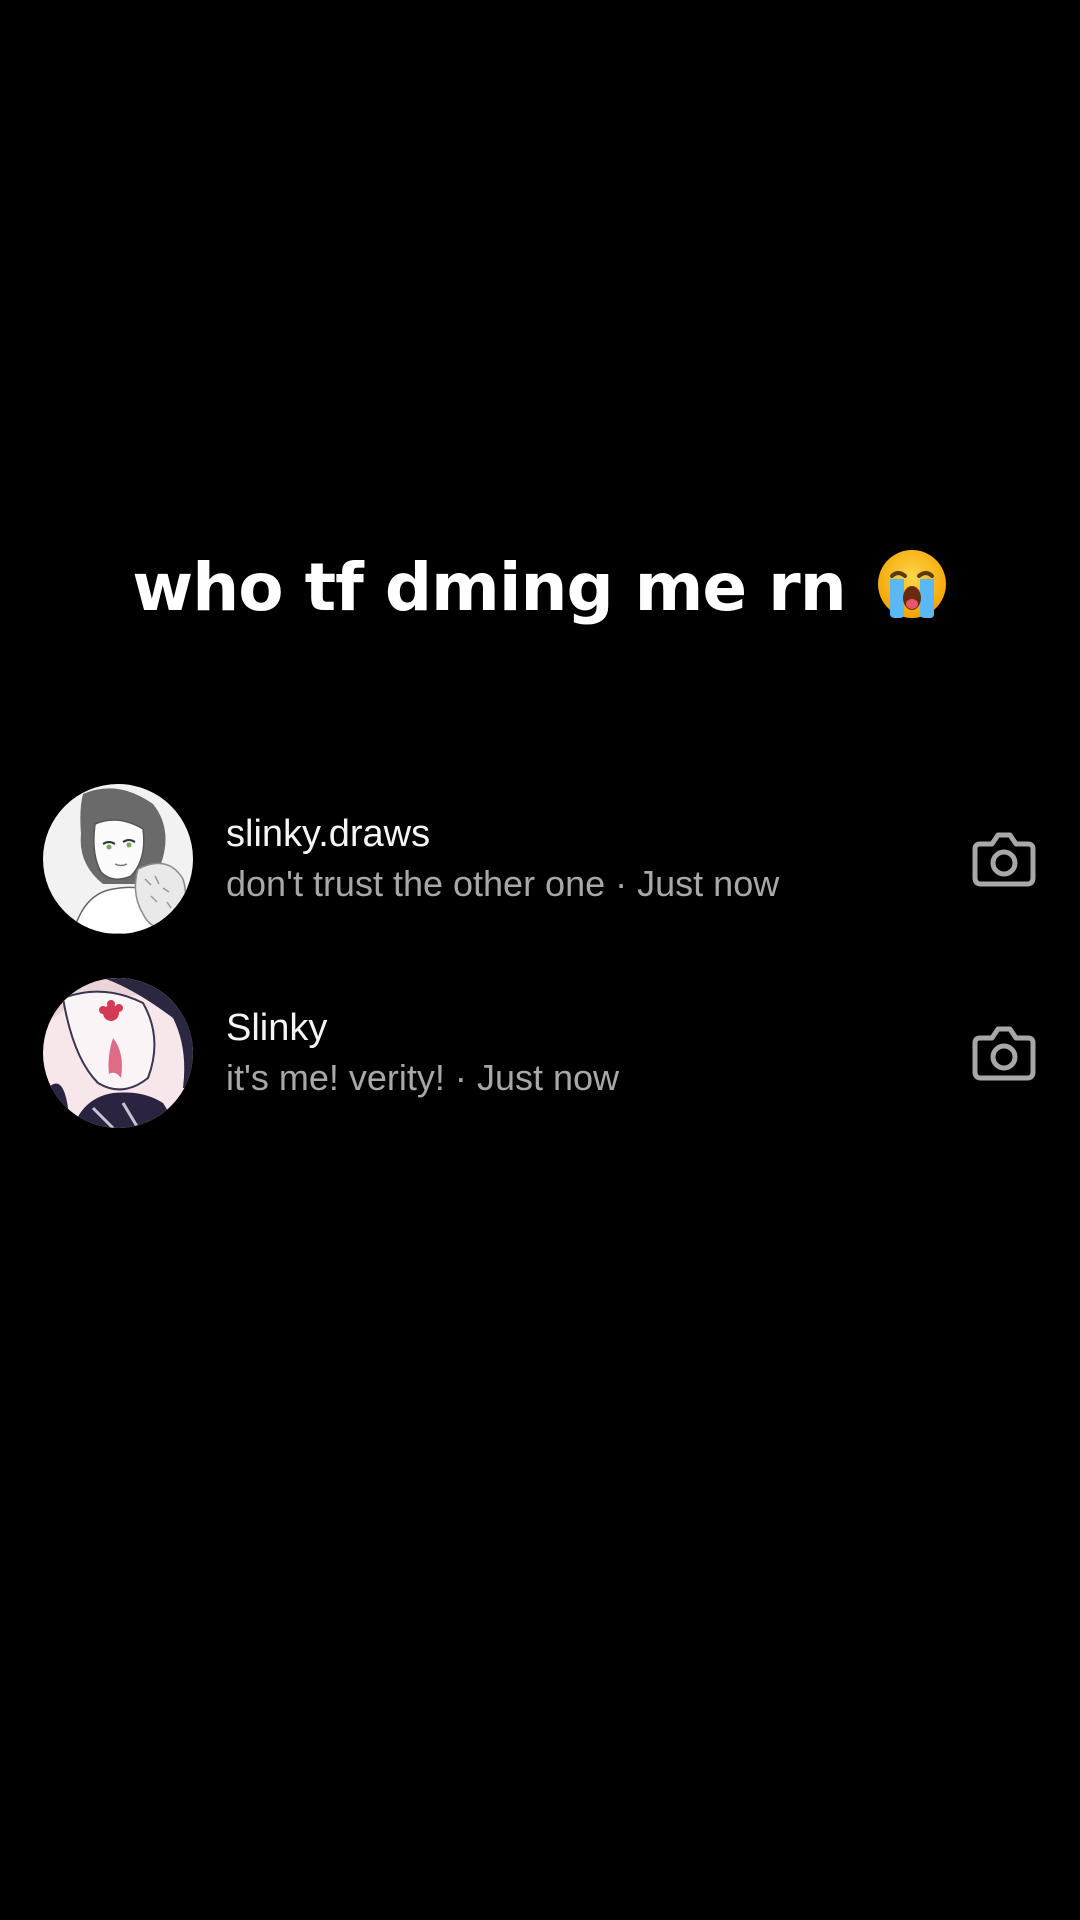 This screenshot has width=1080, height=1920. I want to click on dm-preview: don't trust the other one · Just now, so click(576, 884).